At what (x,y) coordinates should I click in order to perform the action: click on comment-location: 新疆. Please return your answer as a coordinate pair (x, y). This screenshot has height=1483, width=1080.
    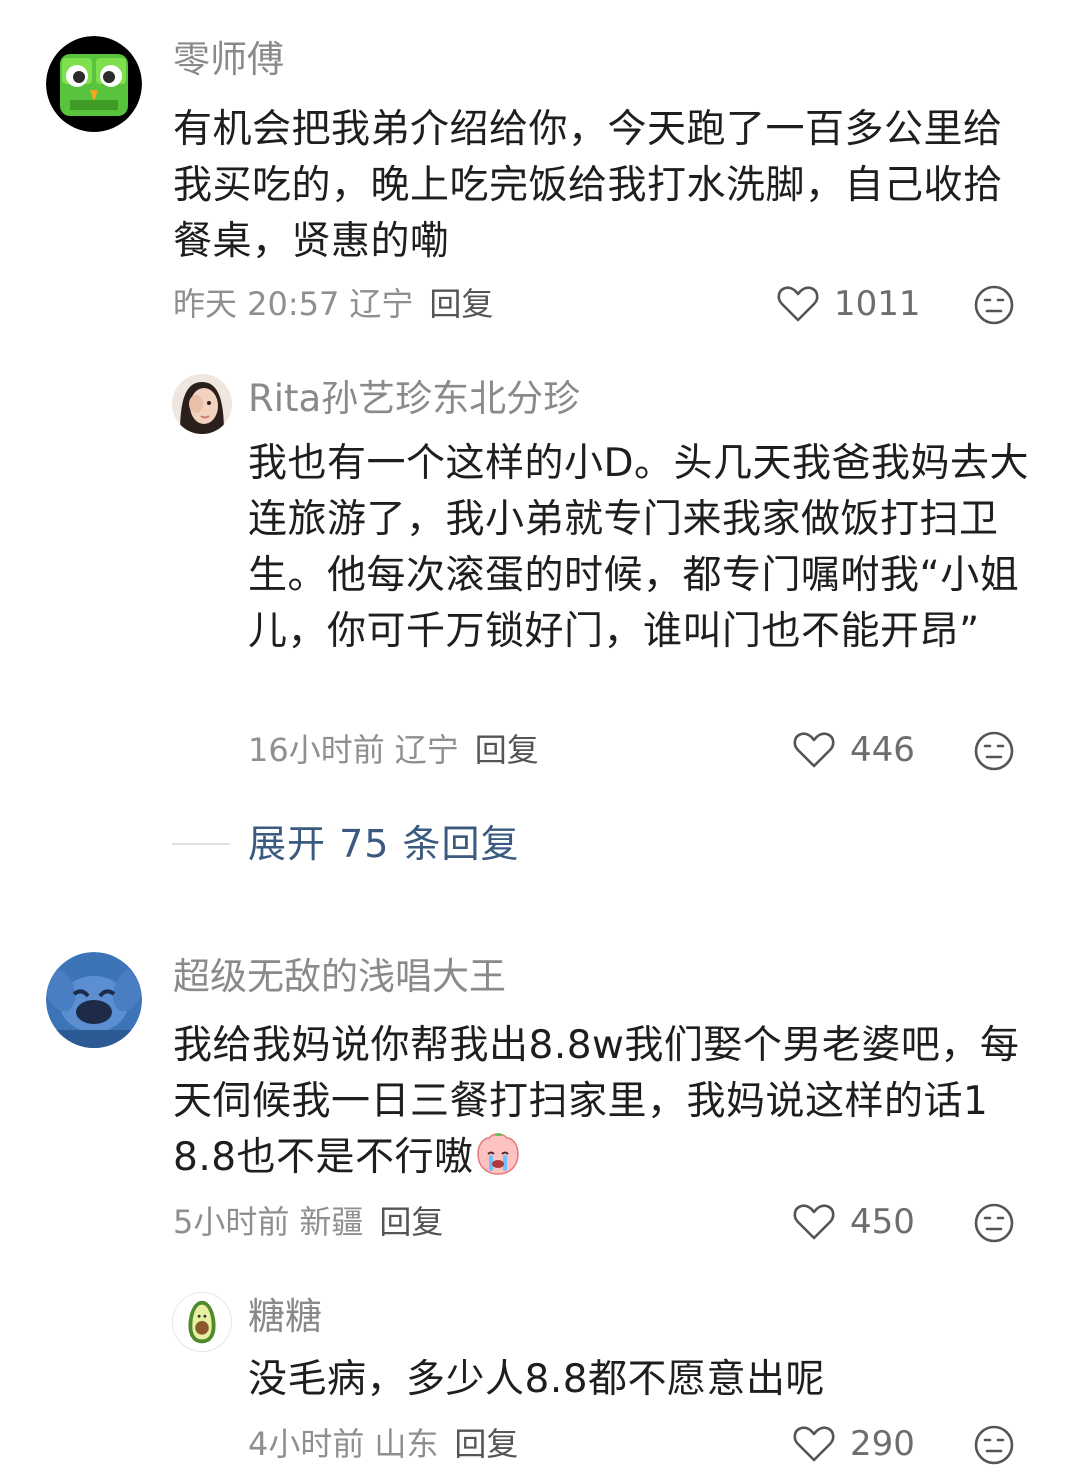
    Looking at the image, I should click on (331, 1222).